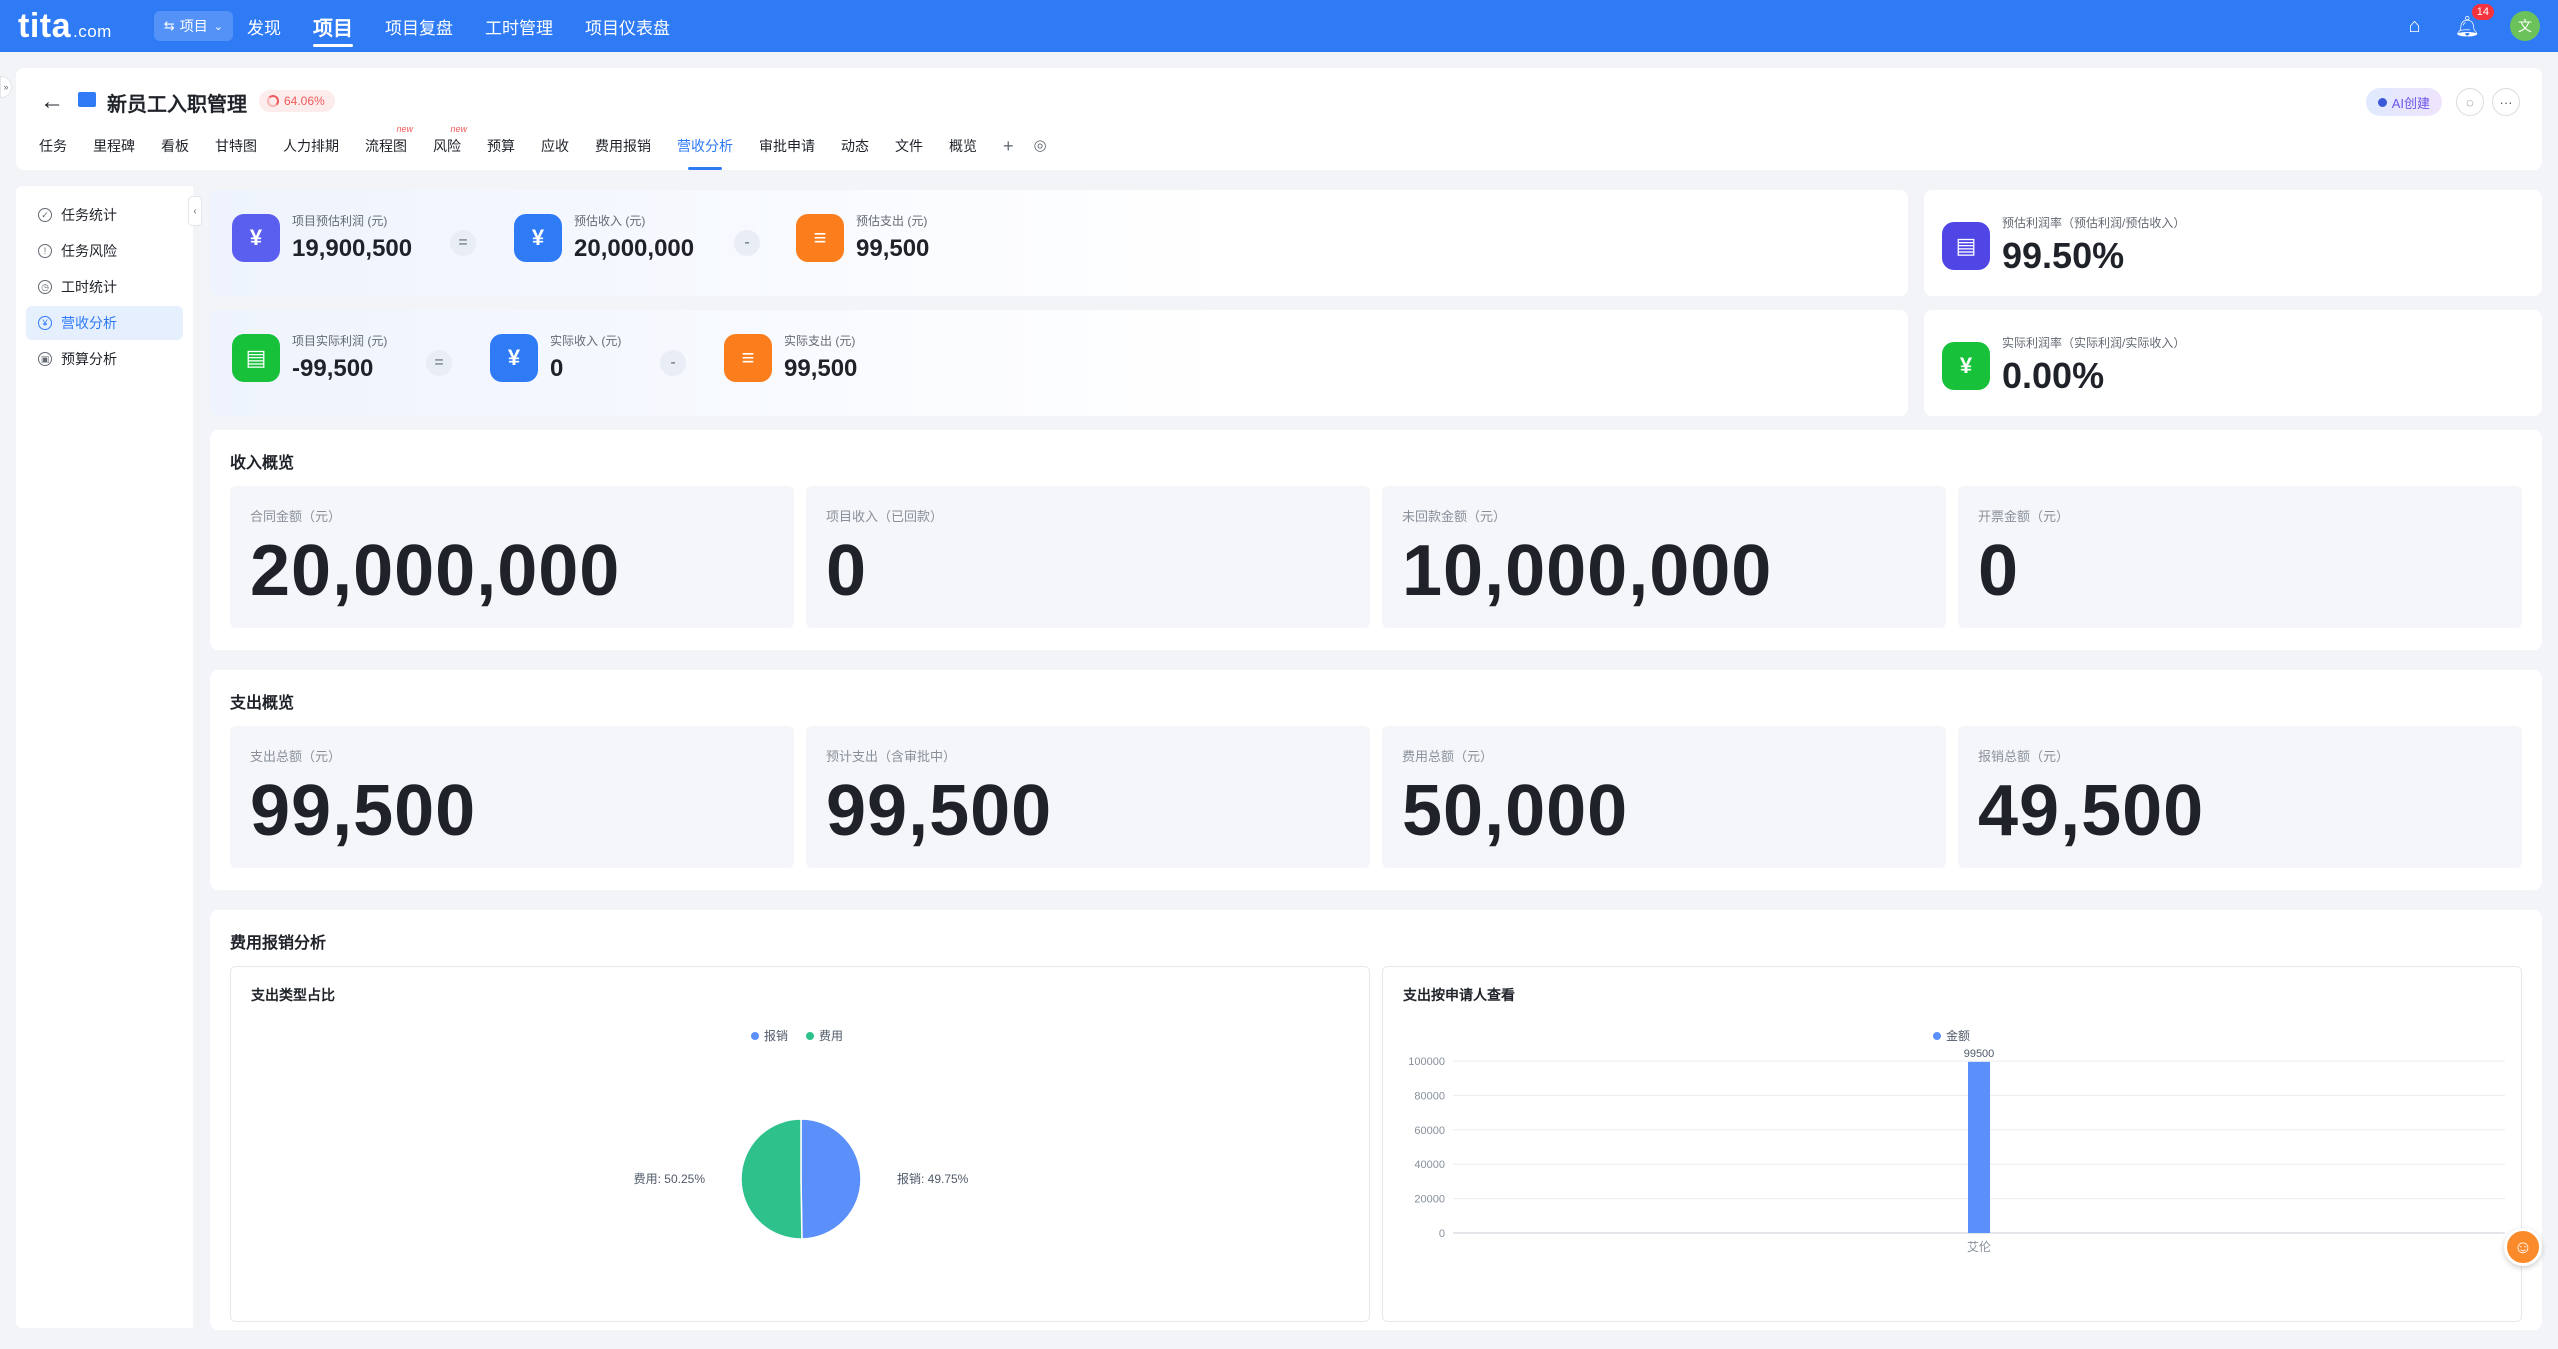 The width and height of the screenshot is (2558, 1349). I want to click on section-title: 费用报销分析, so click(278, 943).